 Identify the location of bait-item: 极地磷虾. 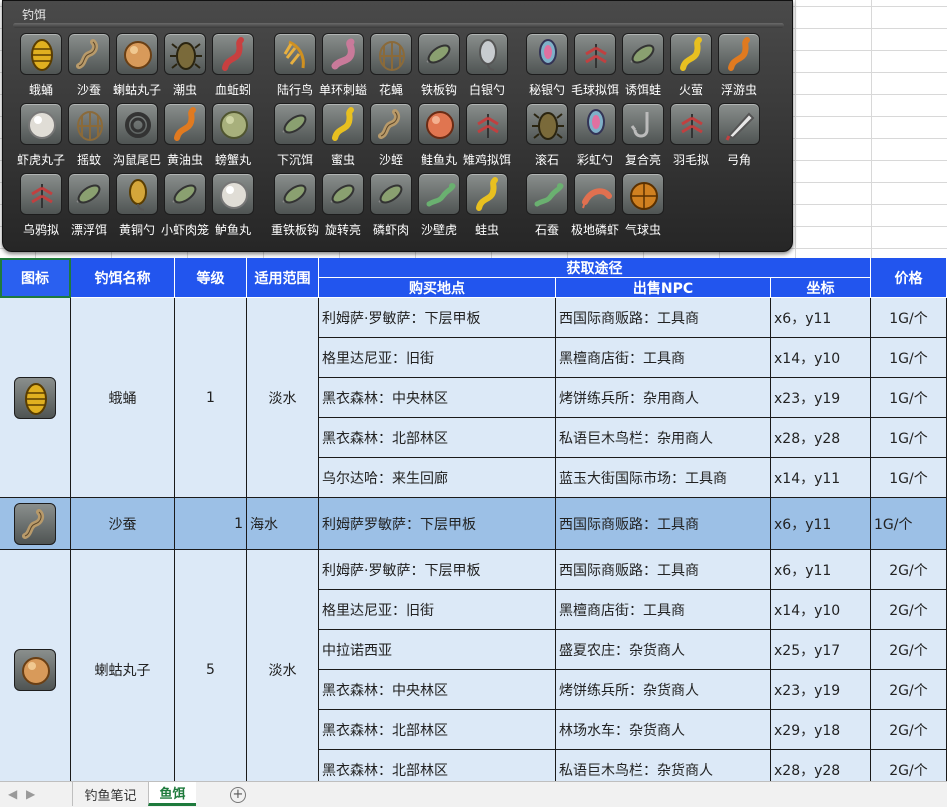
(595, 208).